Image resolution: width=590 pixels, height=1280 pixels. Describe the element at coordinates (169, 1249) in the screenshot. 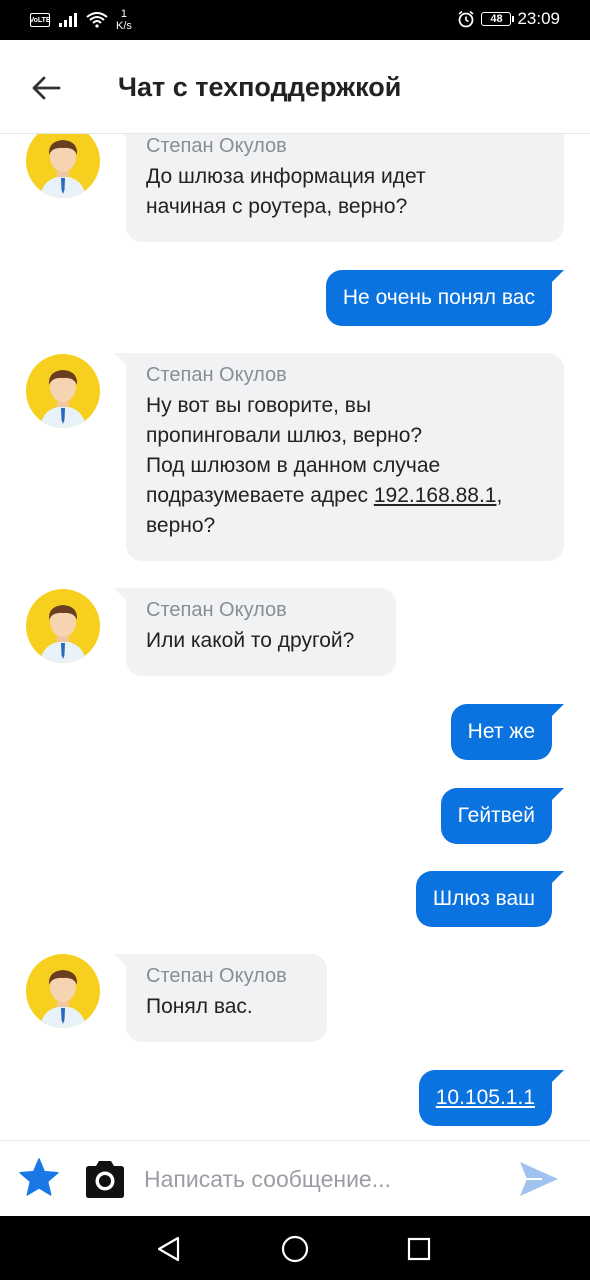

I see `nav-back-icon` at that location.